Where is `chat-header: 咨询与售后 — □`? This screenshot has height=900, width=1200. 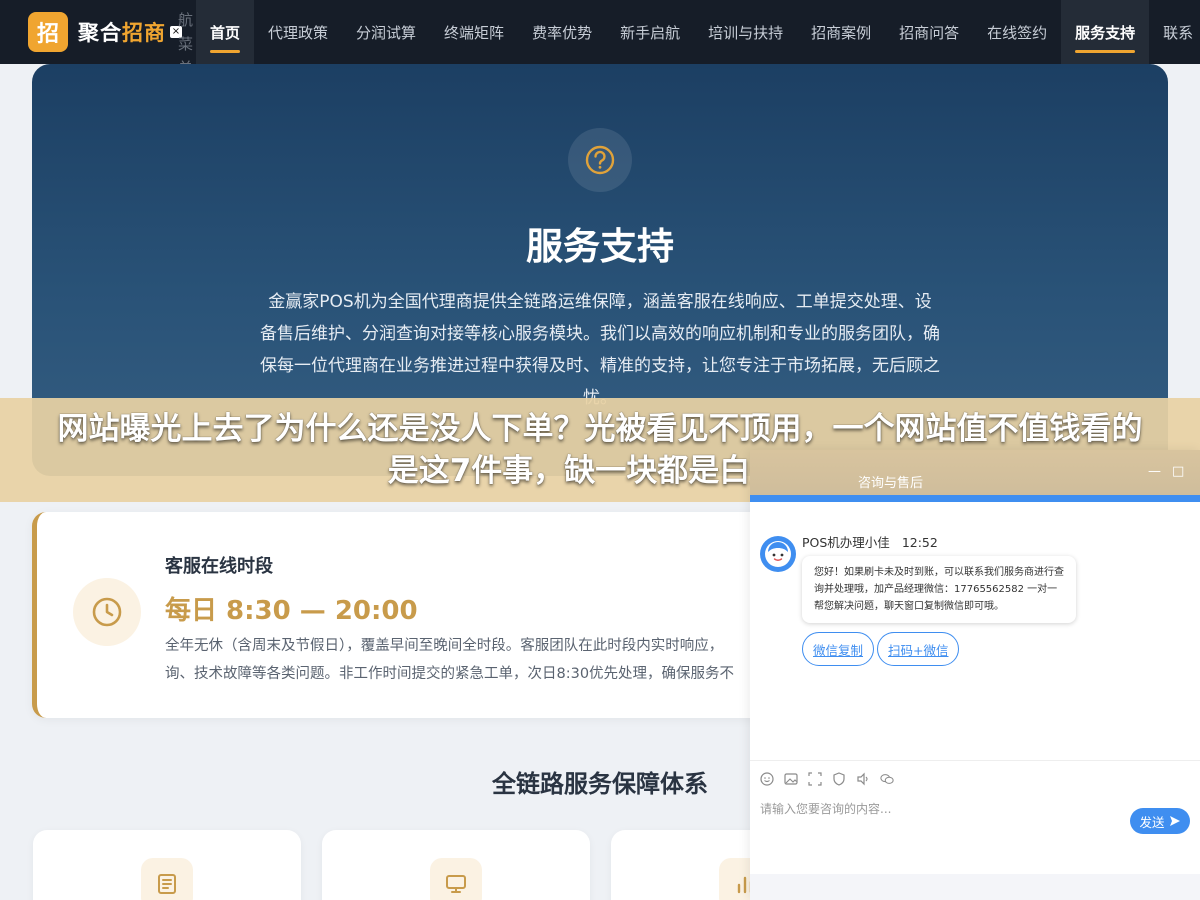 chat-header: 咨询与售后 — □ is located at coordinates (975, 476).